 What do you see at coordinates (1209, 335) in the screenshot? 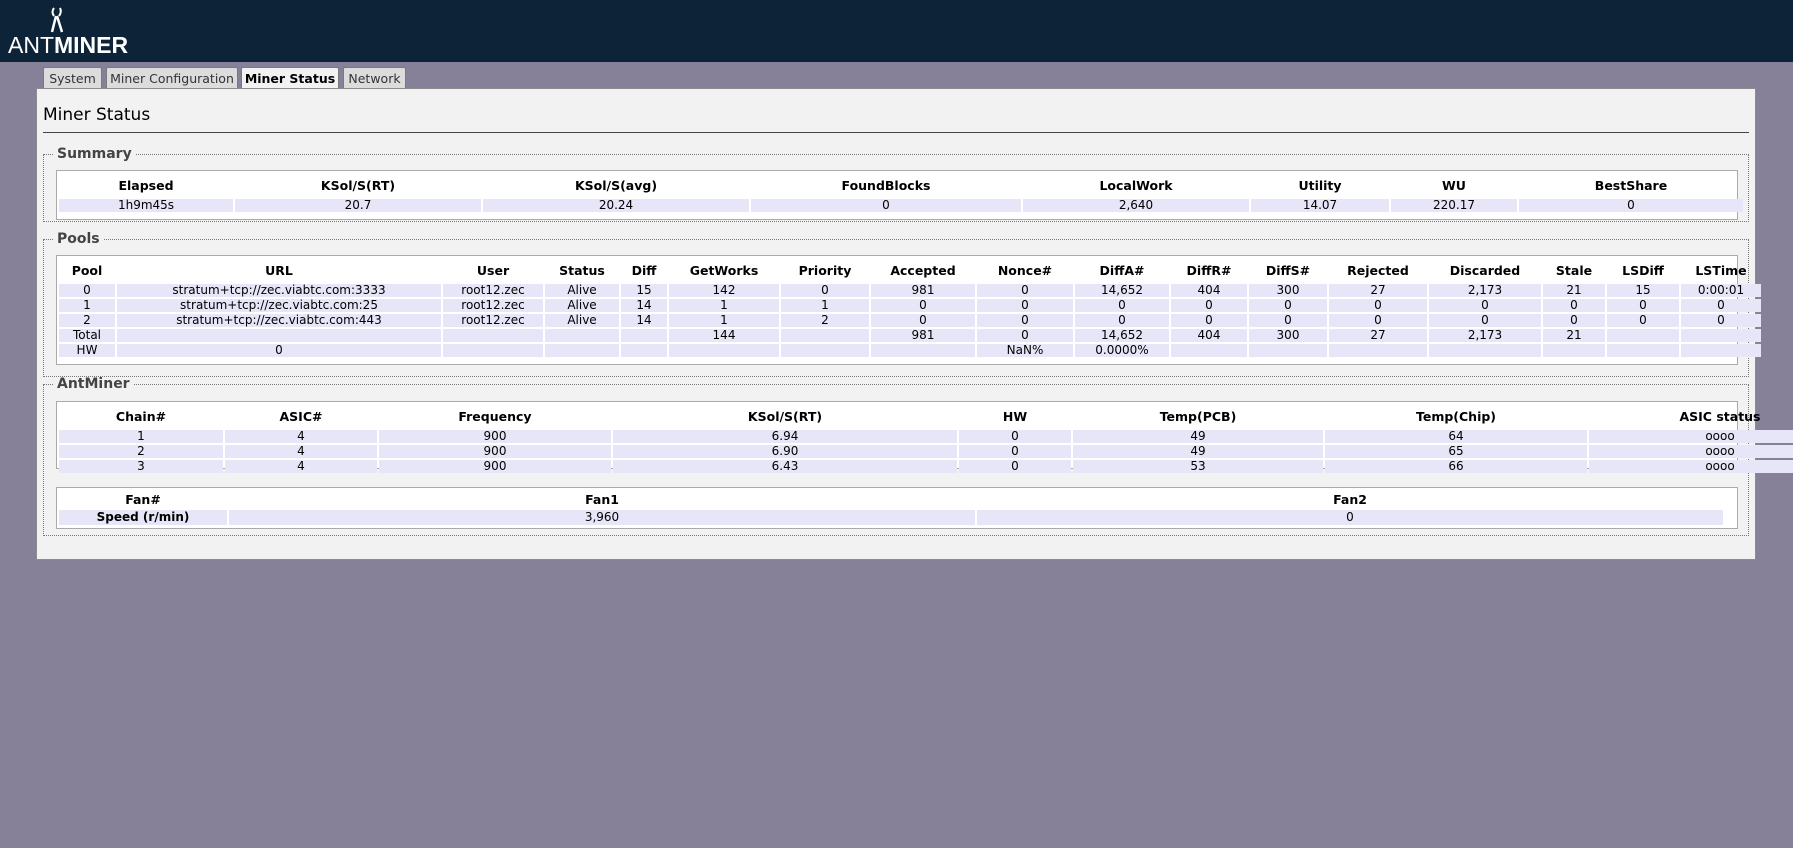
I see `pools-cell: 404` at bounding box center [1209, 335].